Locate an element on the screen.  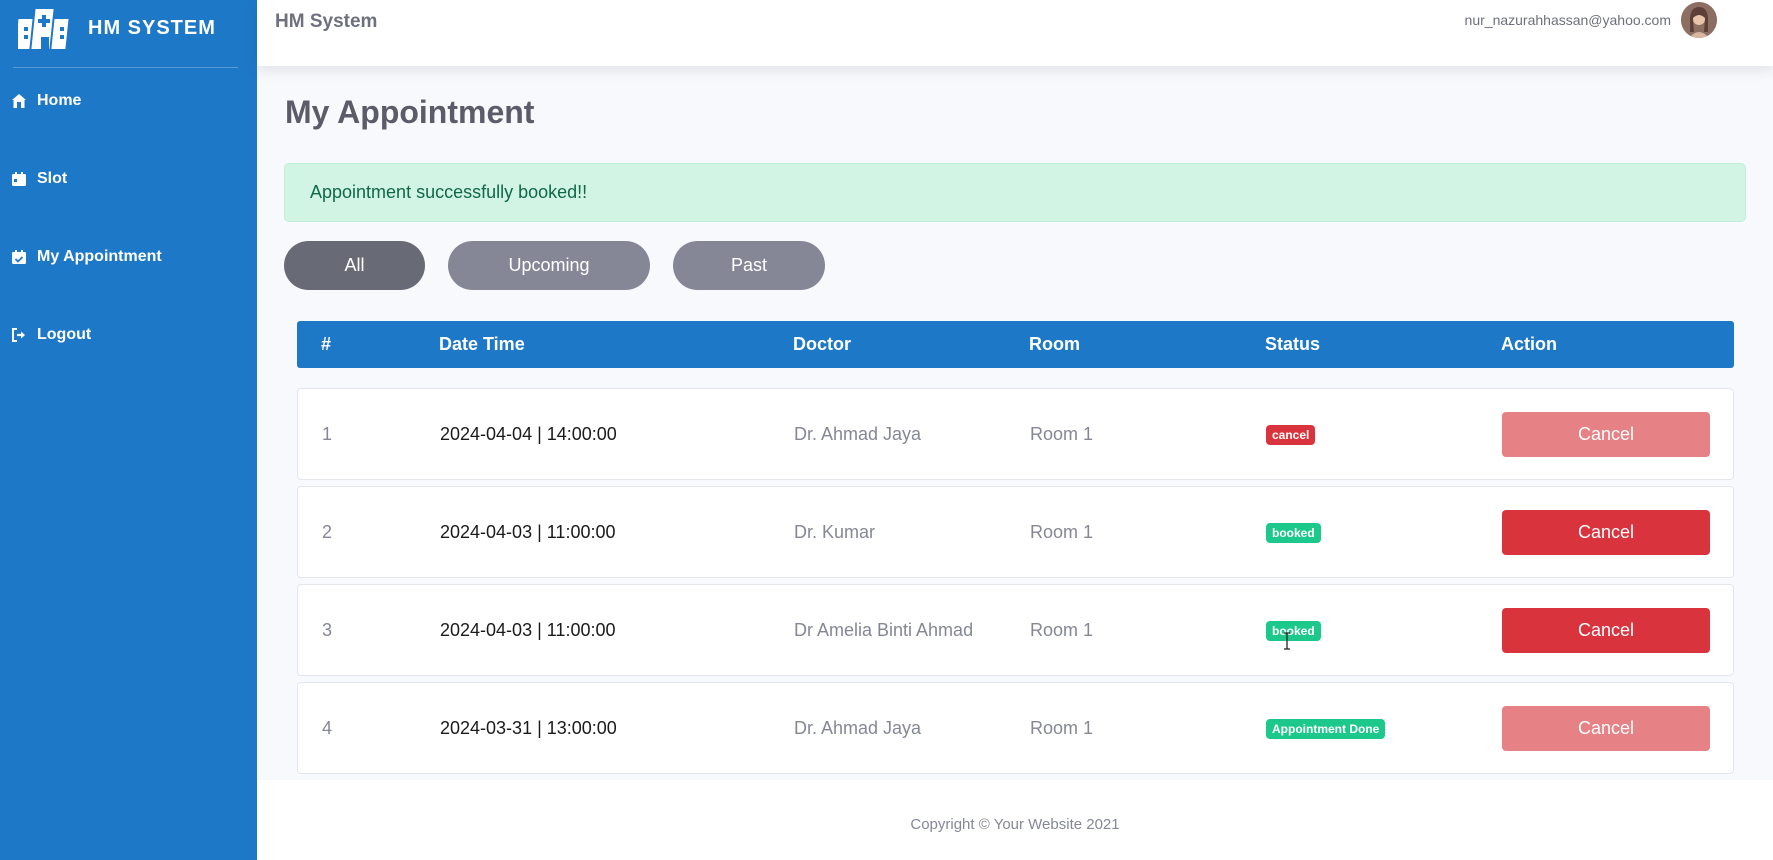
sidebar-item-label: My Appointment is located at coordinates (99, 256).